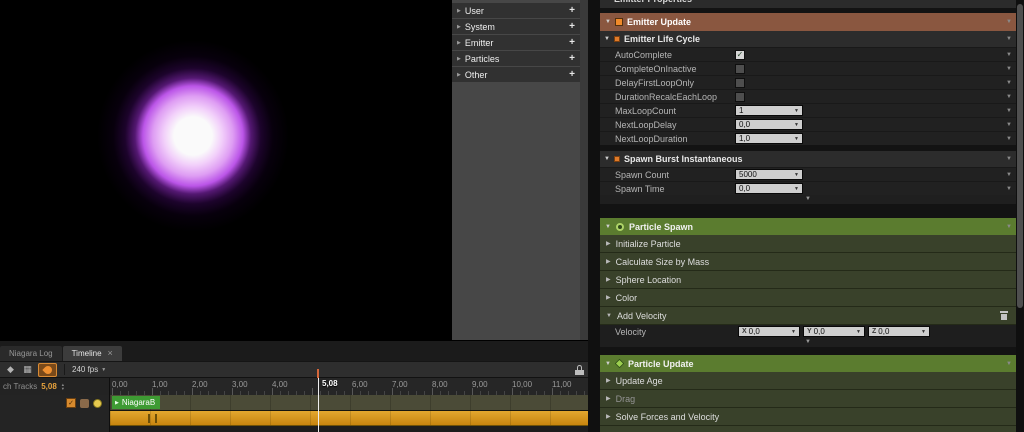 The image size is (1024, 432). Describe the element at coordinates (318, 405) in the screenshot. I see `playhead-line` at that location.